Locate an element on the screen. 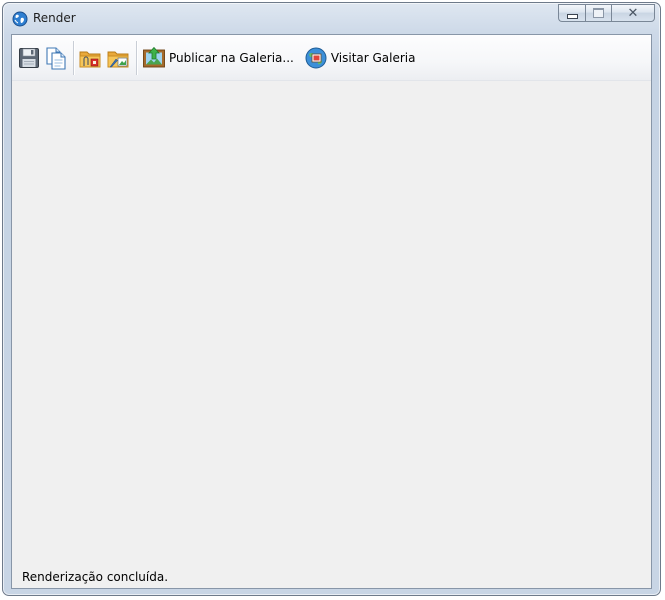 The image size is (665, 600). copy-document-icon is located at coordinates (56, 58).